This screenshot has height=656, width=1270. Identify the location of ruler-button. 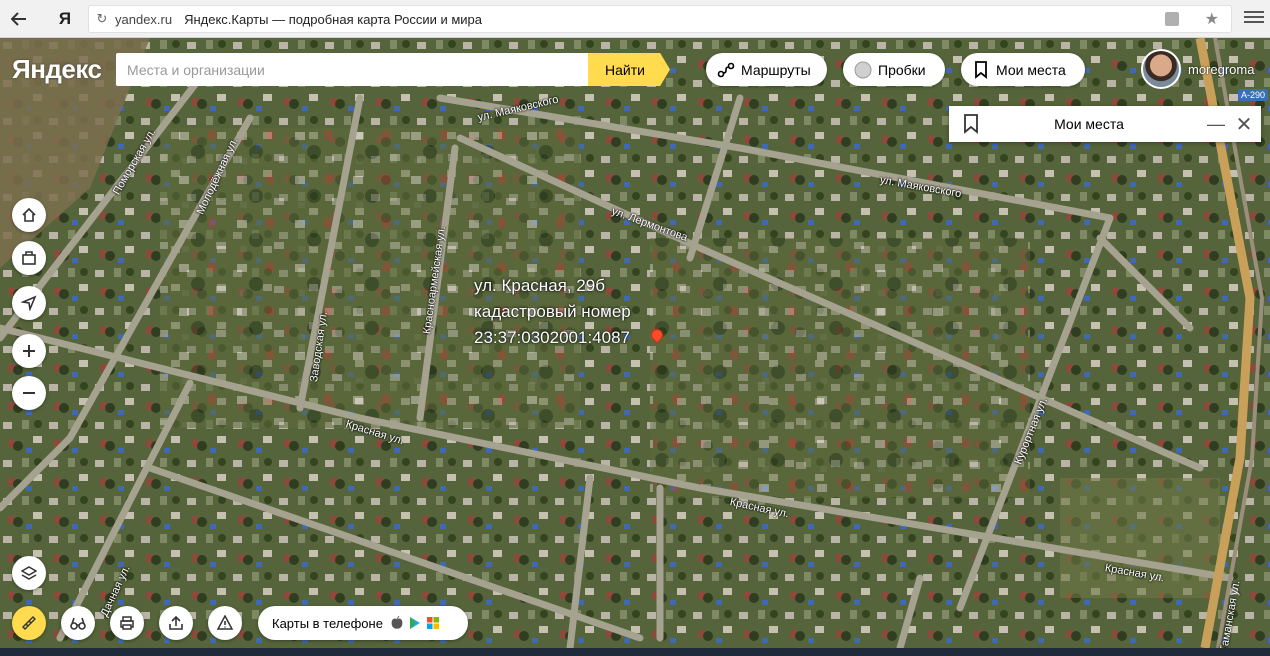
(29, 623).